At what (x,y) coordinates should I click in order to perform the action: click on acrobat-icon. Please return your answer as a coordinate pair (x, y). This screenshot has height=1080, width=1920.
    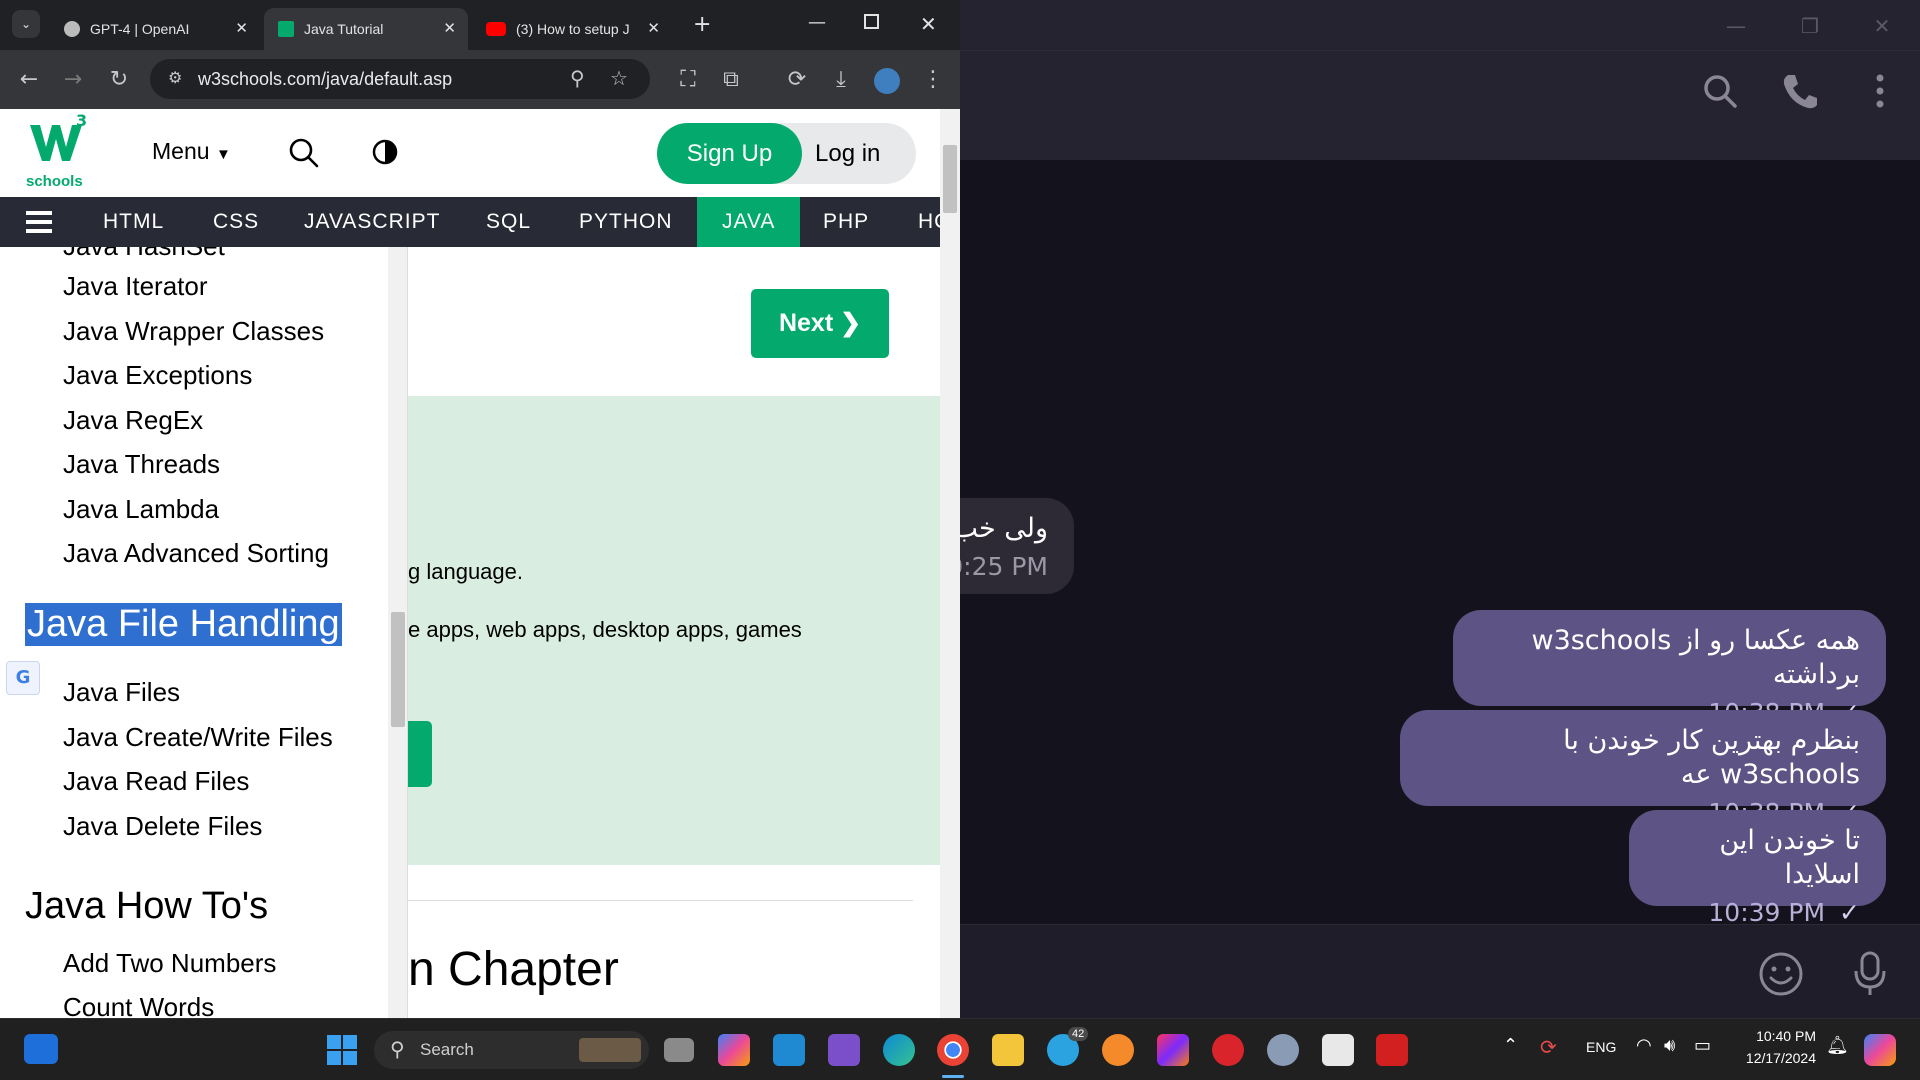
    Looking at the image, I should click on (1392, 1050).